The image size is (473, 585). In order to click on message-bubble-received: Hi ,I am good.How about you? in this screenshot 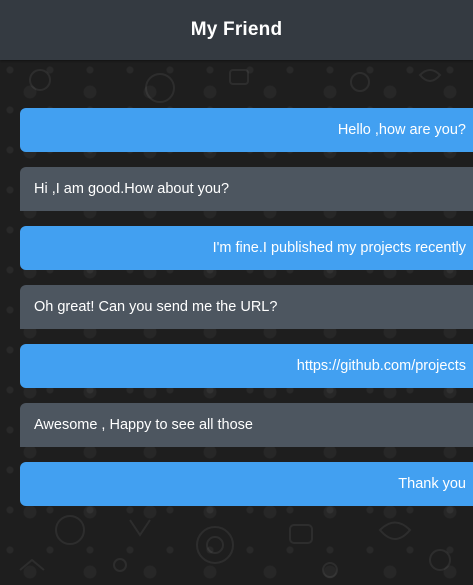, I will do `click(246, 189)`.